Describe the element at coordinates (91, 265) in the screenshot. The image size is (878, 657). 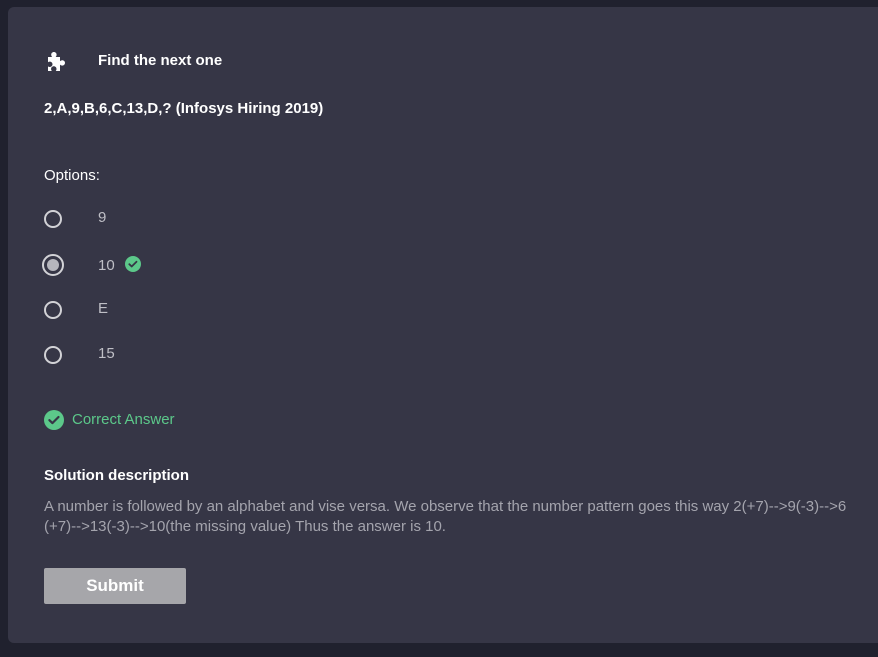
I see `option-10: 10` at that location.